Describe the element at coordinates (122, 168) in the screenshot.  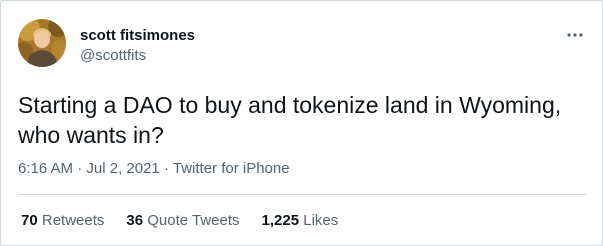
I see `tweet-date: Jul 2, 2021` at that location.